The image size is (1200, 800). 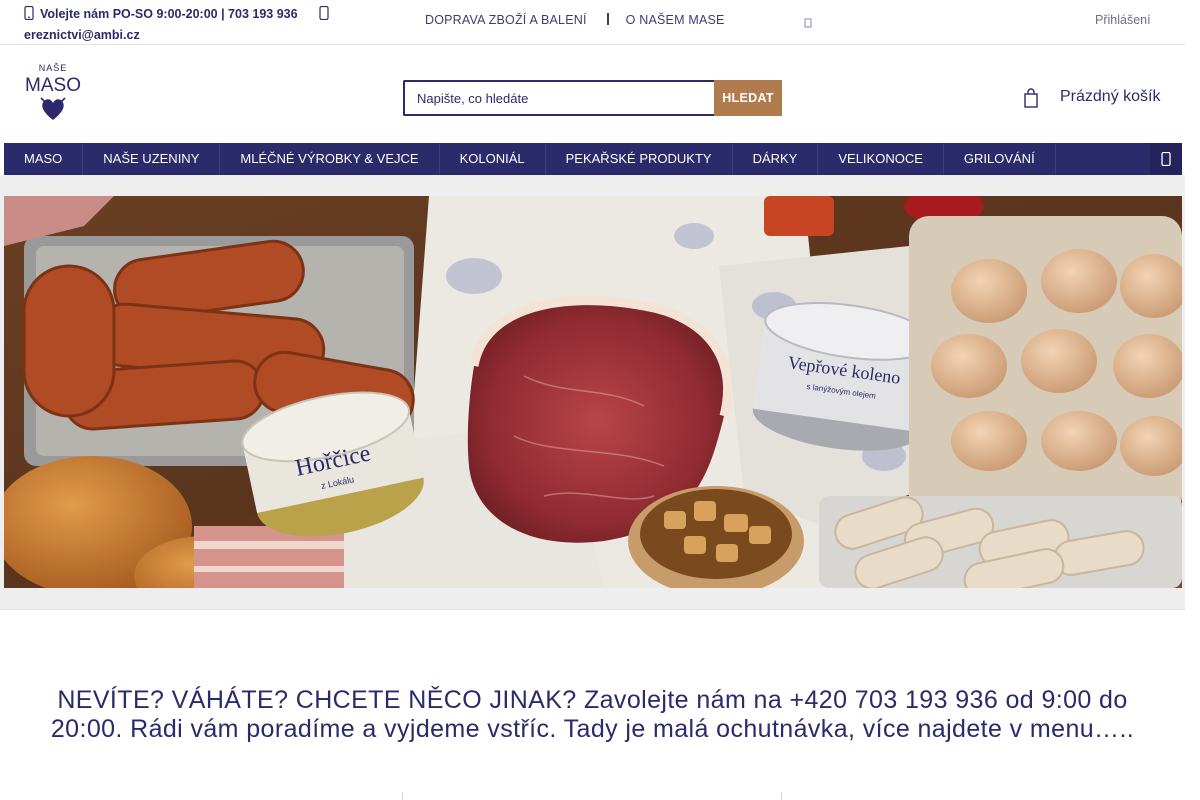 What do you see at coordinates (748, 98) in the screenshot?
I see `search-button: HLEDAT` at bounding box center [748, 98].